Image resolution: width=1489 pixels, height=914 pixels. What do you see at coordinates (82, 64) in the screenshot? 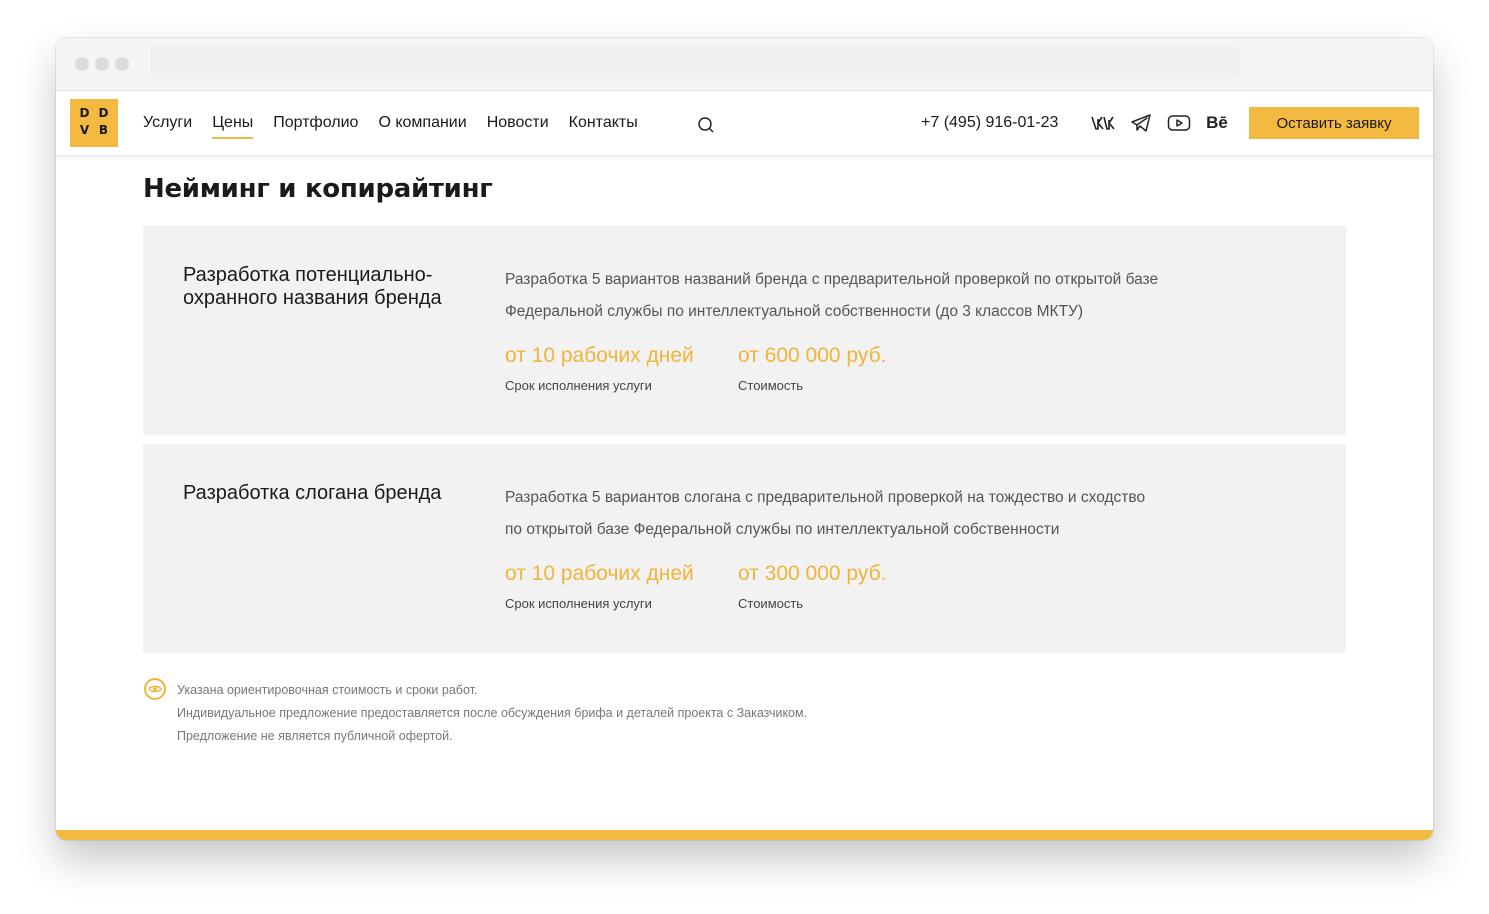
I see `window-close-button` at bounding box center [82, 64].